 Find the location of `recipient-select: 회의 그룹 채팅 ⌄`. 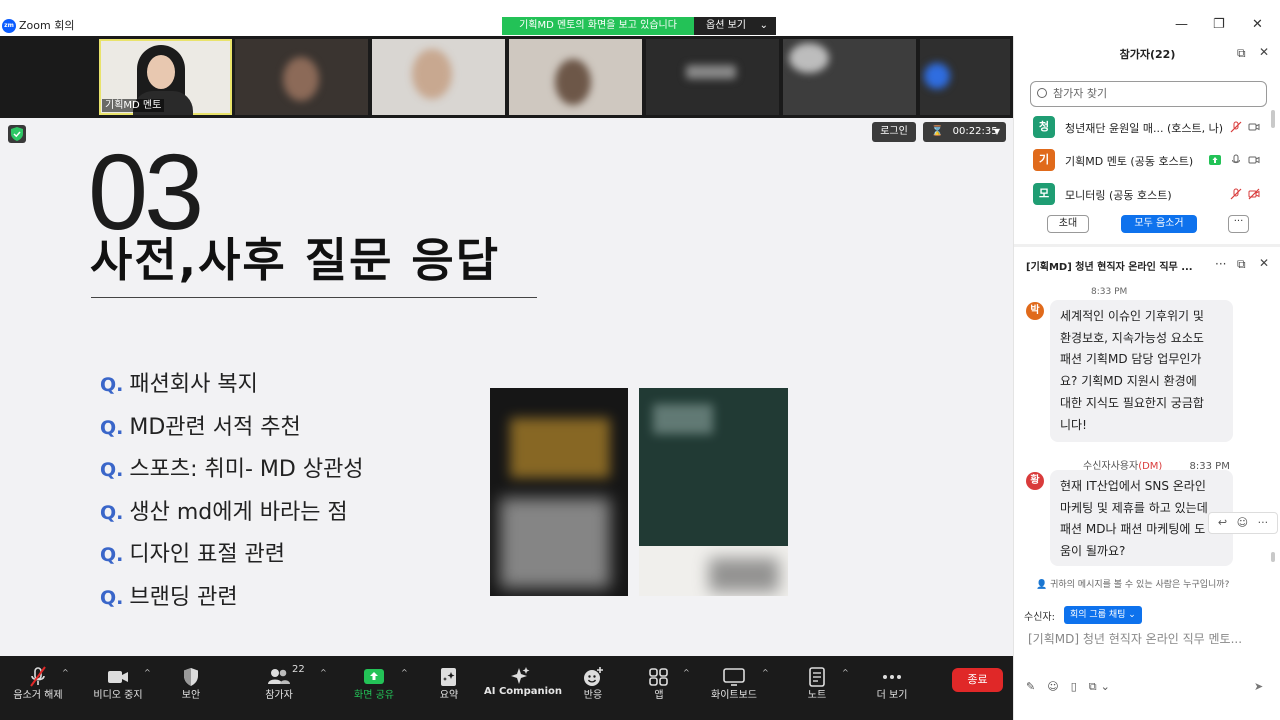

recipient-select: 회의 그룹 채팅 ⌄ is located at coordinates (1103, 615).